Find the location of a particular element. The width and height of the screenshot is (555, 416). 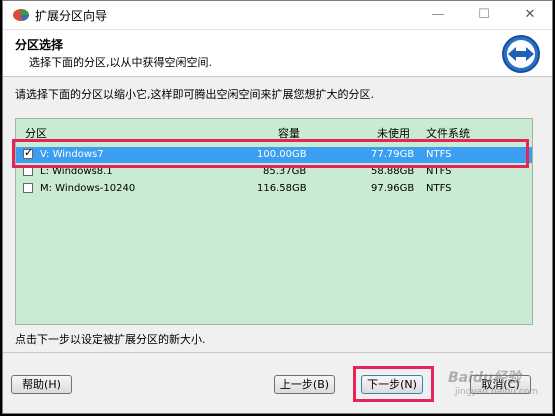

title-bar: 扩展分区向导 — ☐ ✕ is located at coordinates (277, 15).